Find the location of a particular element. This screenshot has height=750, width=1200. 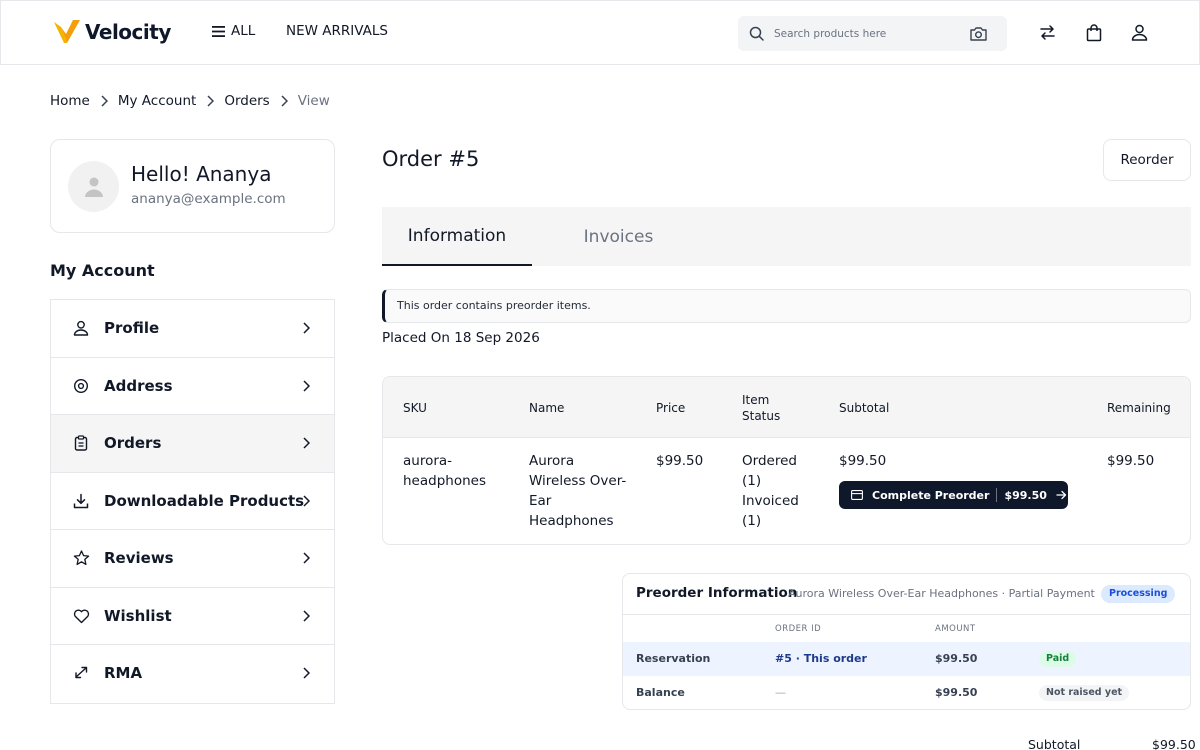

row-label: Balance is located at coordinates (660, 692).